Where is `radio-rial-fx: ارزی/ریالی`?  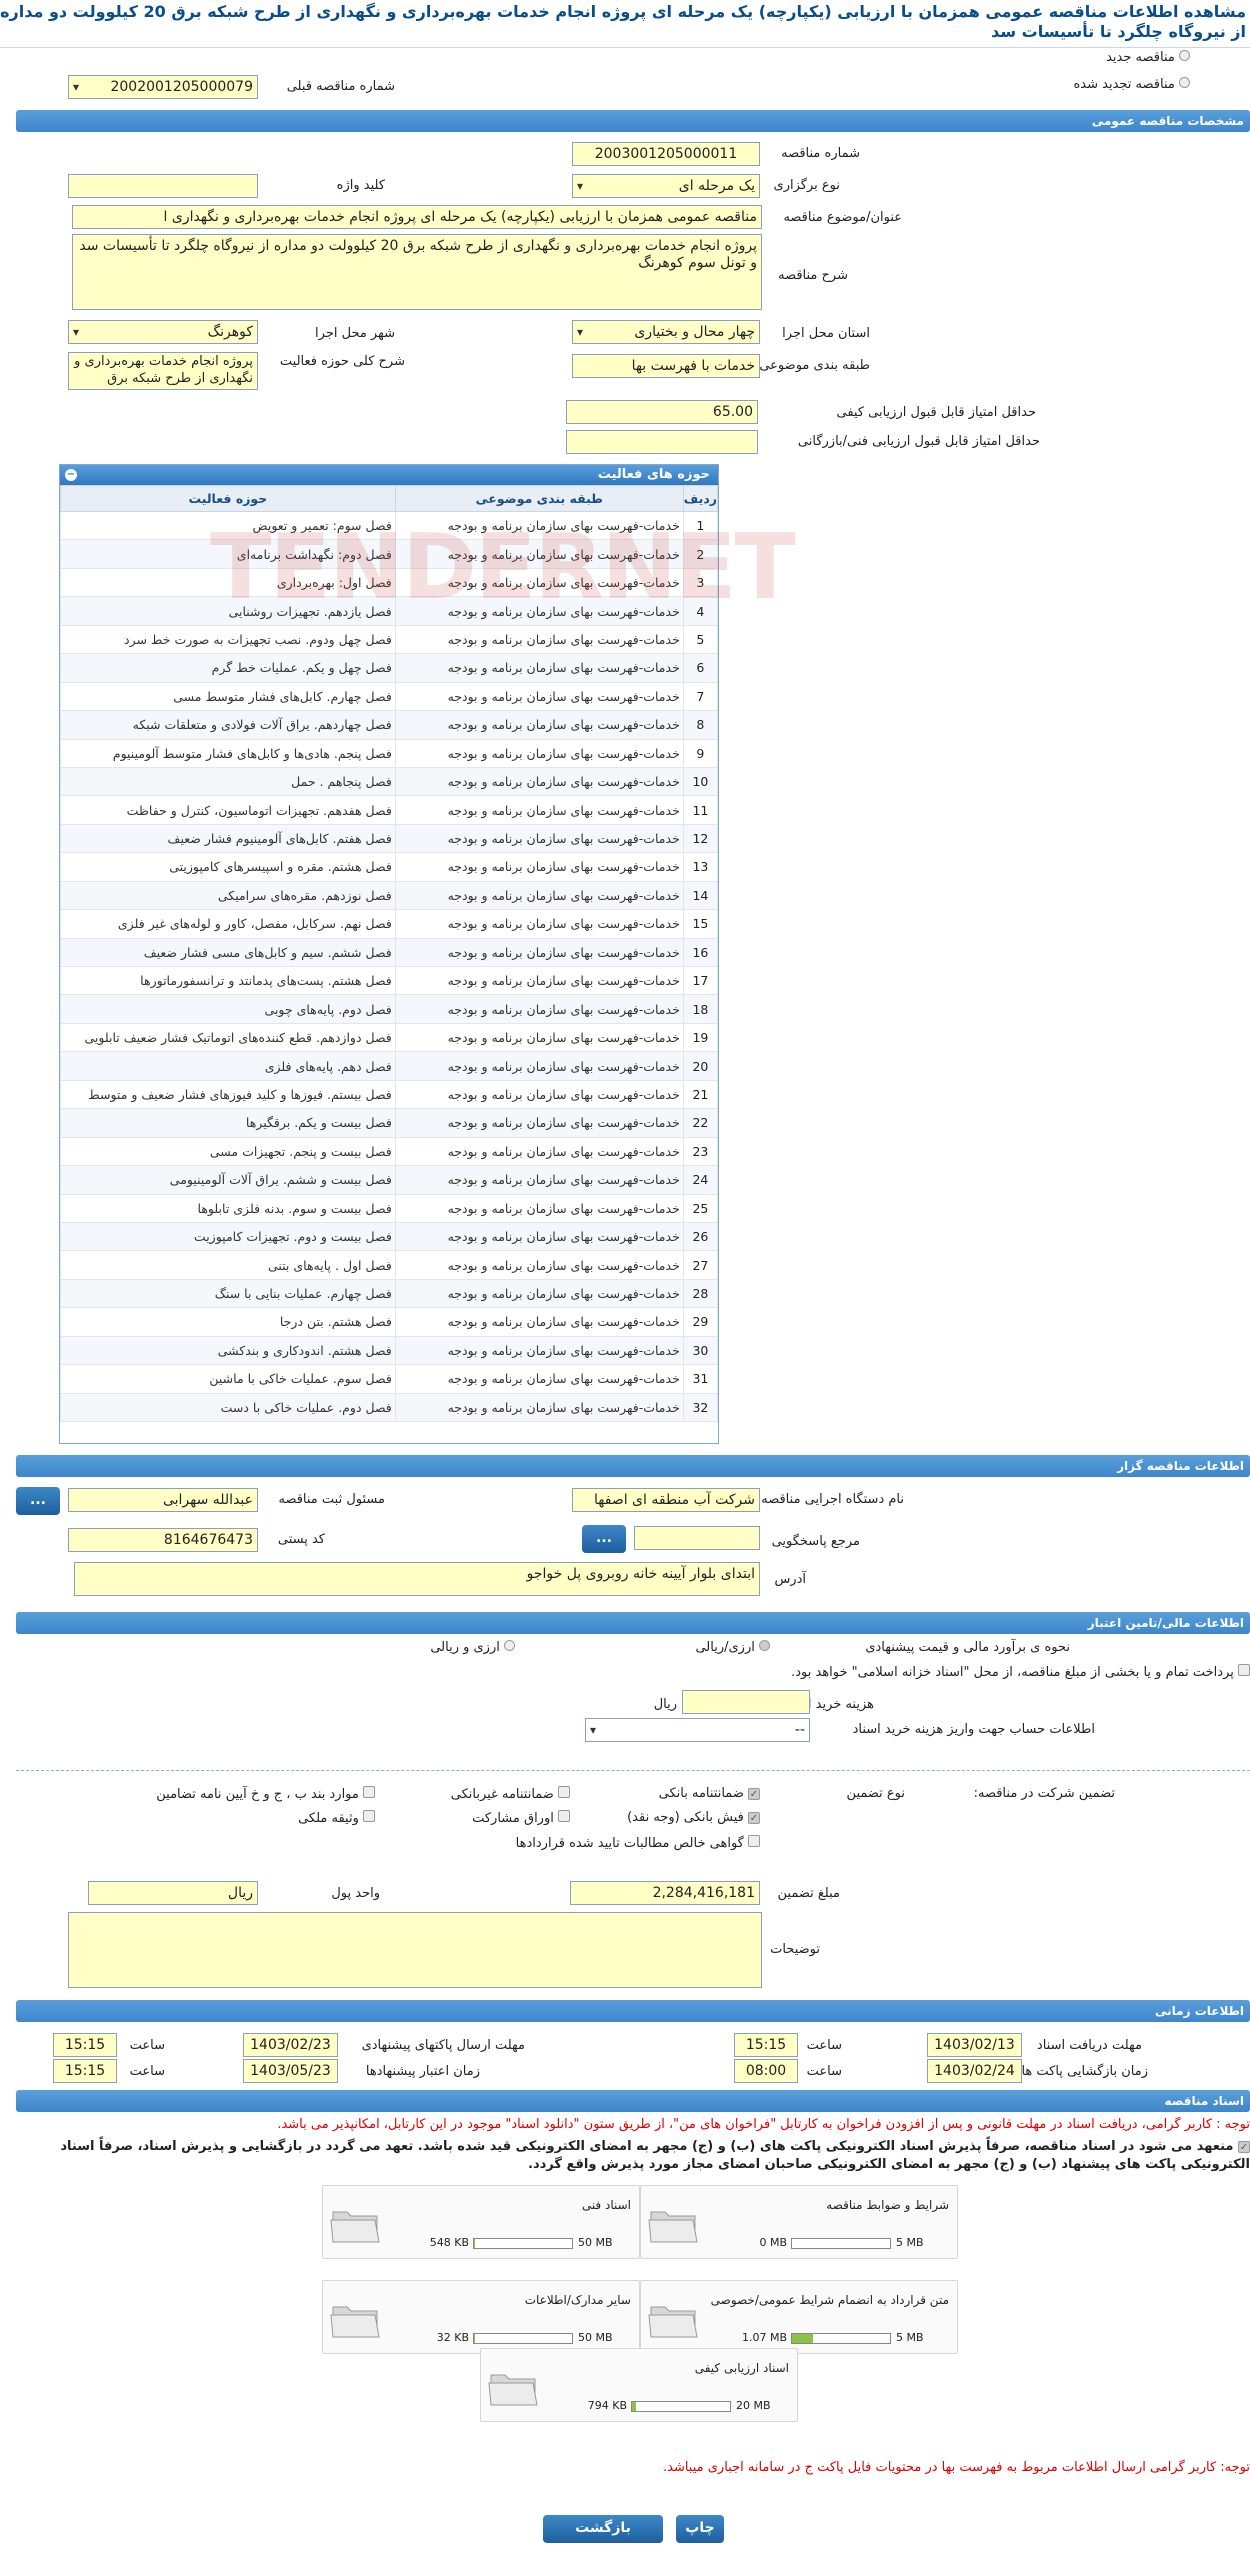
radio-rial-fx: ارزی/ریالی is located at coordinates (732, 1647).